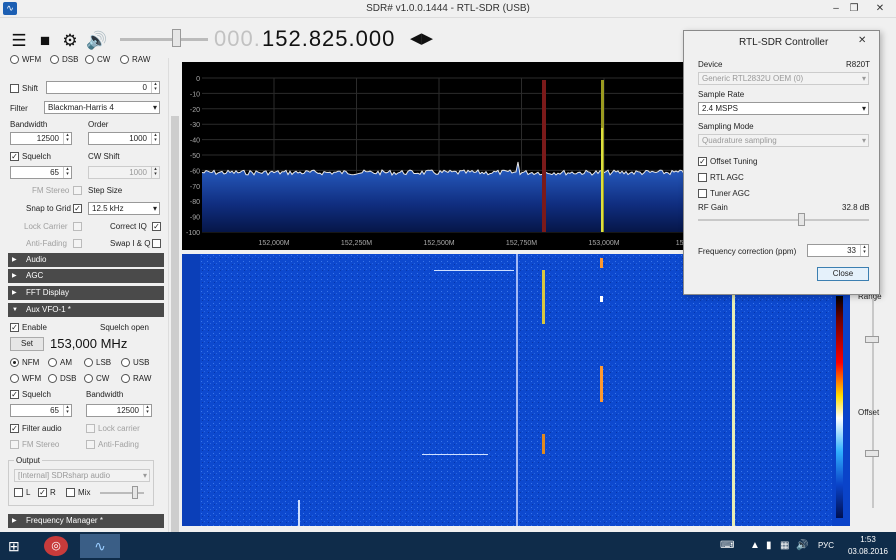  I want to click on shift-input: 0 ▴ ▾, so click(103, 87).